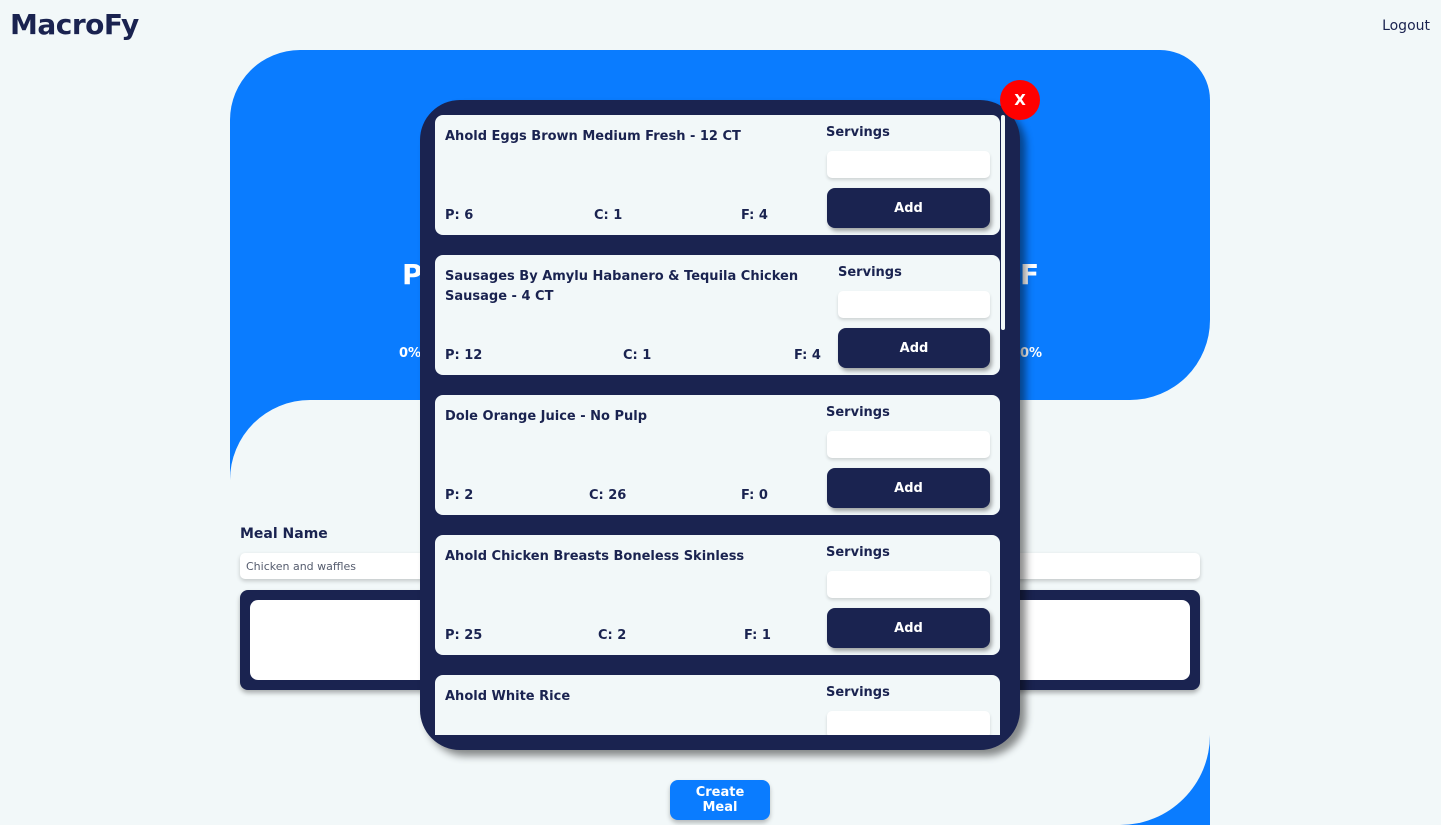 The image size is (1441, 825). Describe the element at coordinates (757, 635) in the screenshot. I see `fat-value: F: 1` at that location.